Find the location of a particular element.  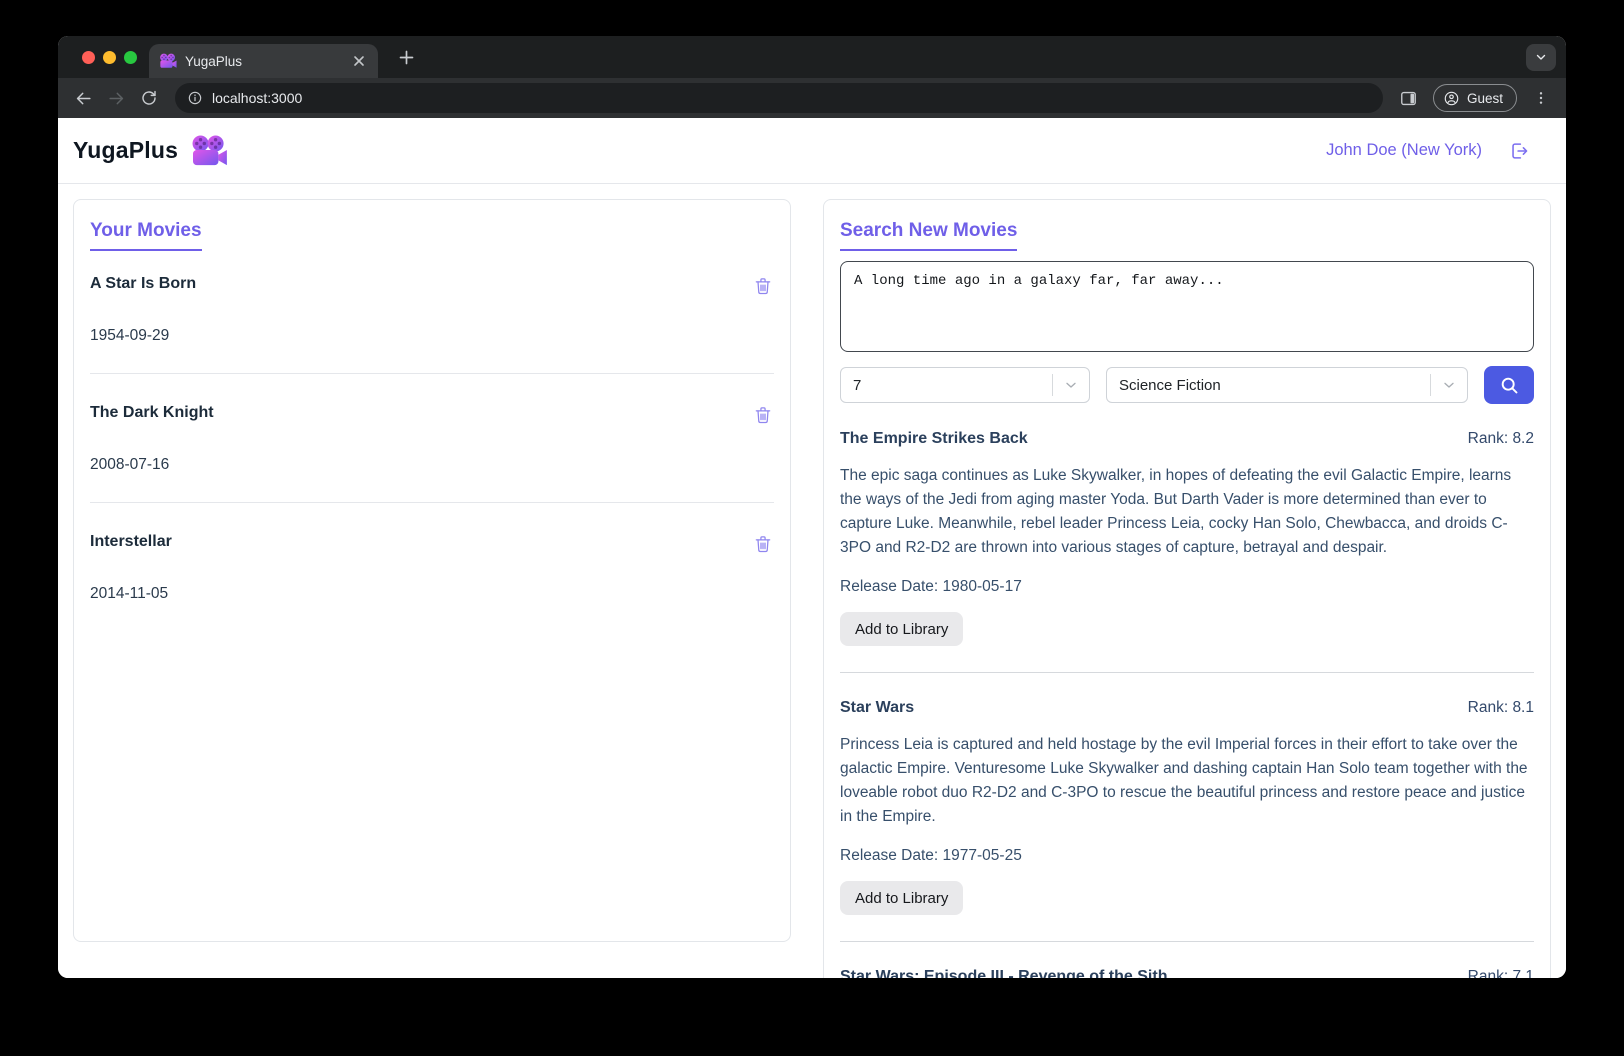

movie-title: A Star Is Born is located at coordinates (143, 283).